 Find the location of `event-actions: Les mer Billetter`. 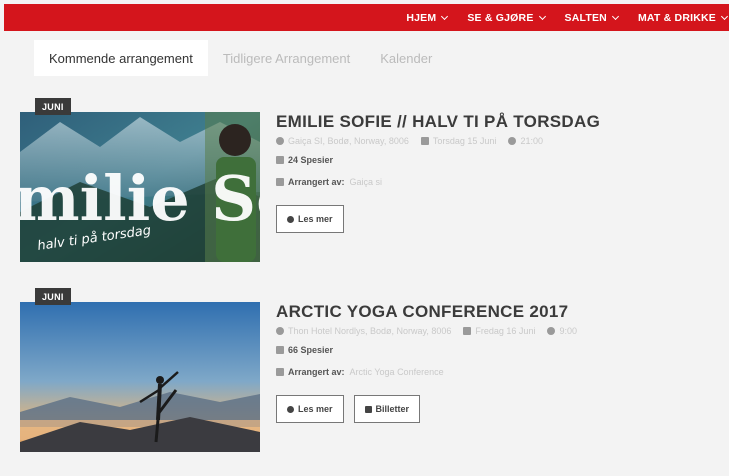

event-actions: Les mer Billetter is located at coordinates (496, 409).